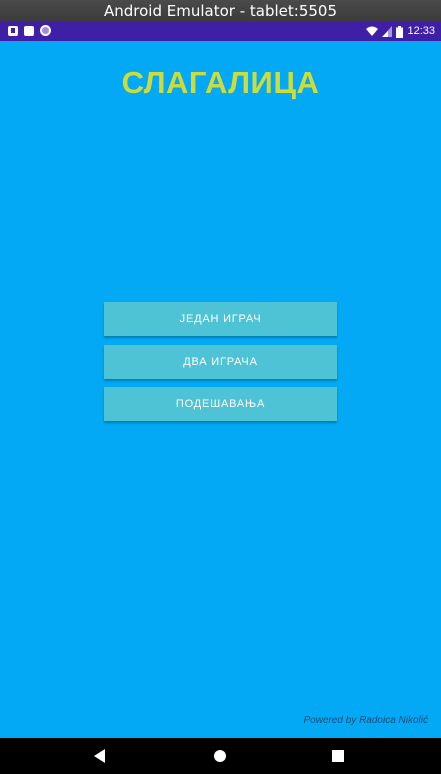 The width and height of the screenshot is (441, 774). Describe the element at coordinates (421, 31) in the screenshot. I see `status-time: 12:33` at that location.